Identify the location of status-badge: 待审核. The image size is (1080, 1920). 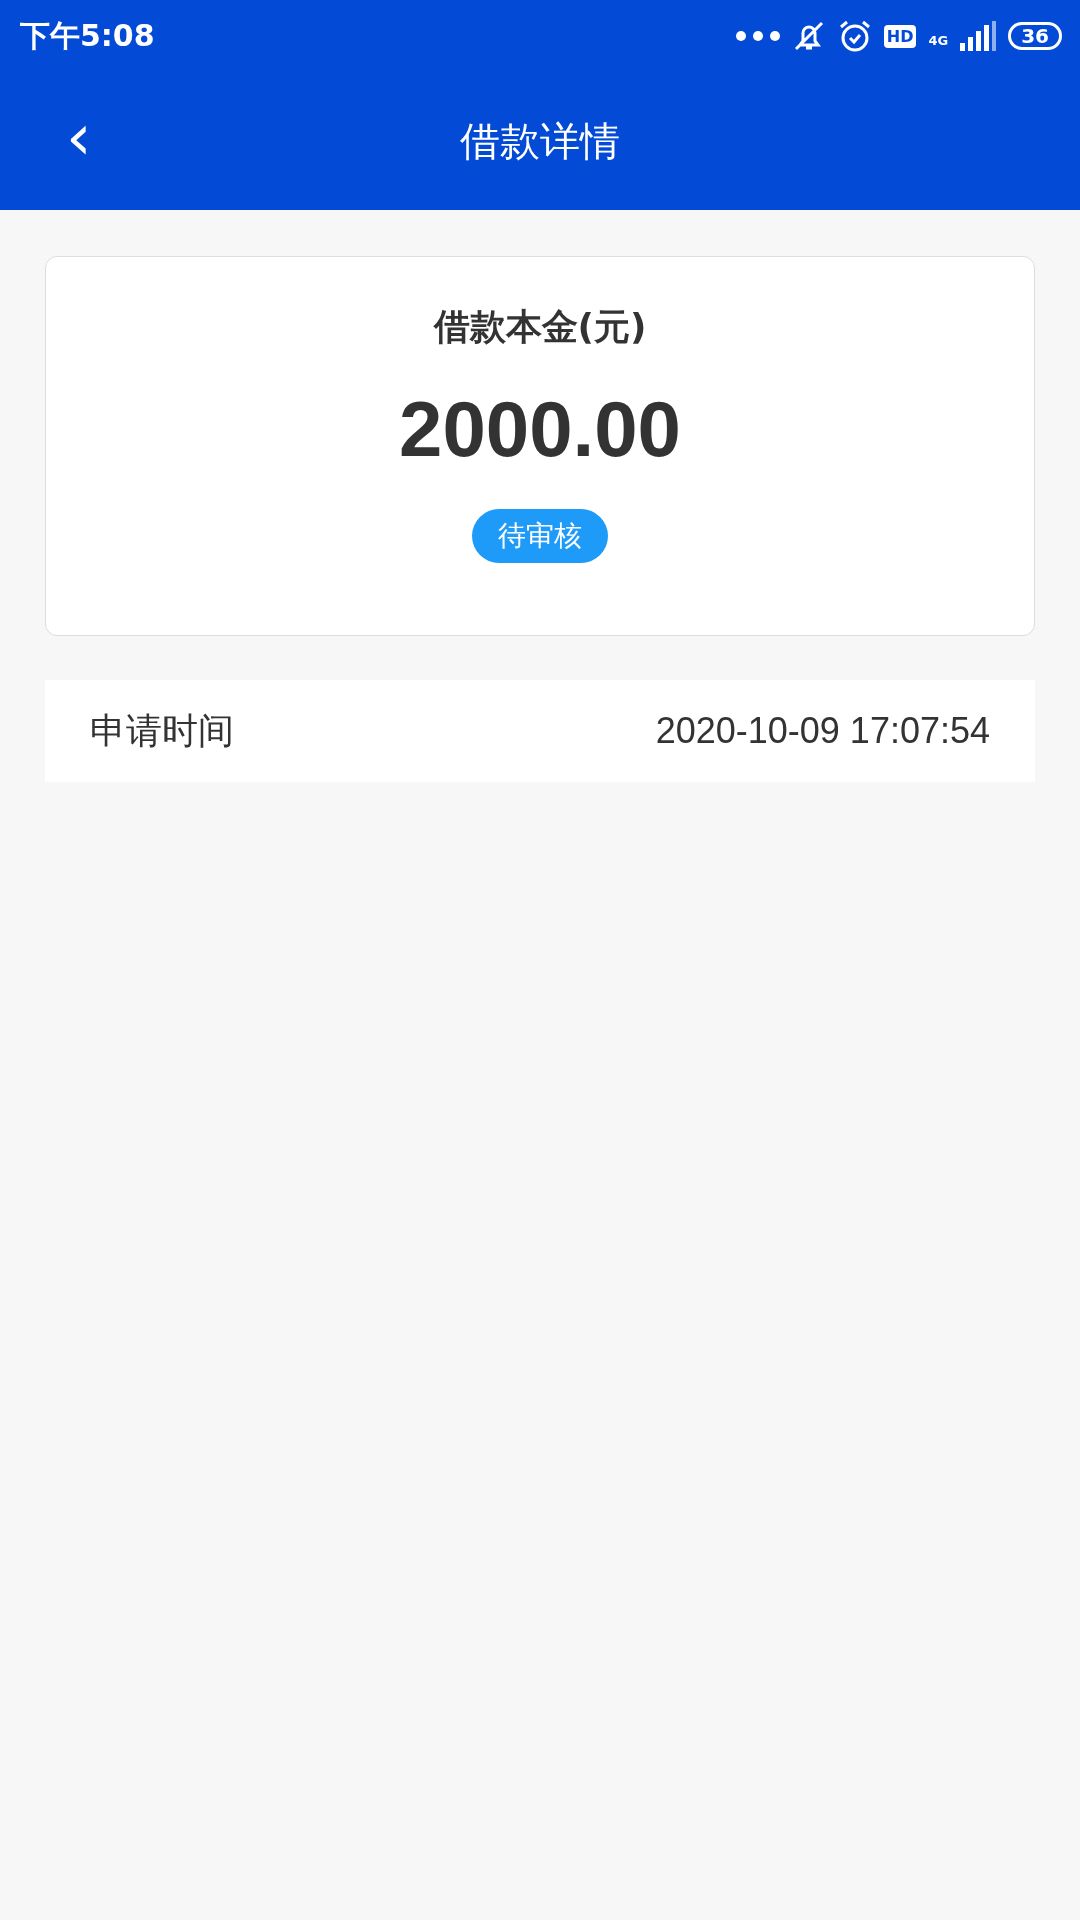
(540, 536).